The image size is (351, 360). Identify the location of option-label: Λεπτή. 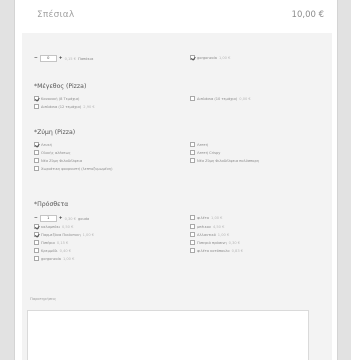
(203, 144).